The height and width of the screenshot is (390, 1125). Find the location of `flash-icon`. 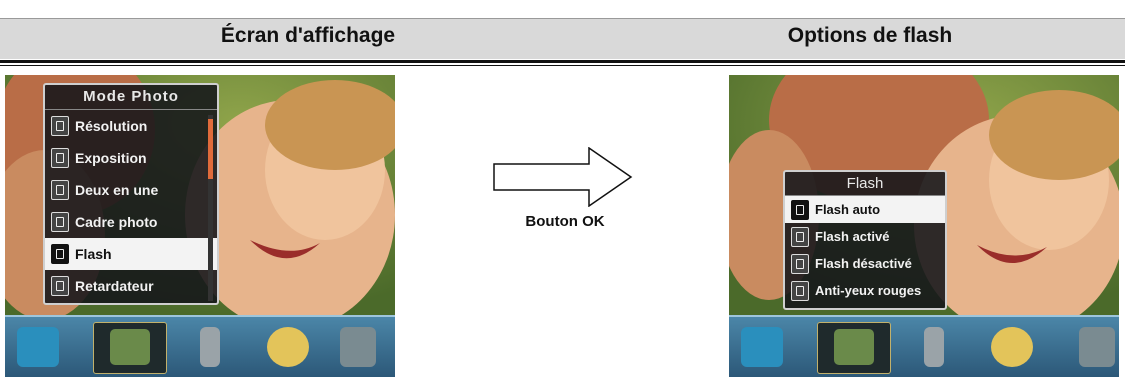

flash-icon is located at coordinates (60, 254).